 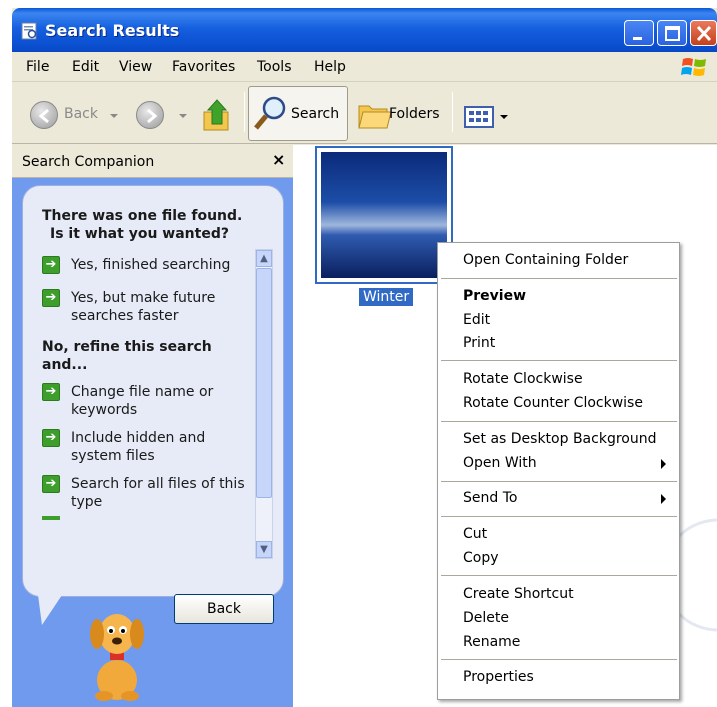 I want to click on menu-file: File, so click(x=37, y=67).